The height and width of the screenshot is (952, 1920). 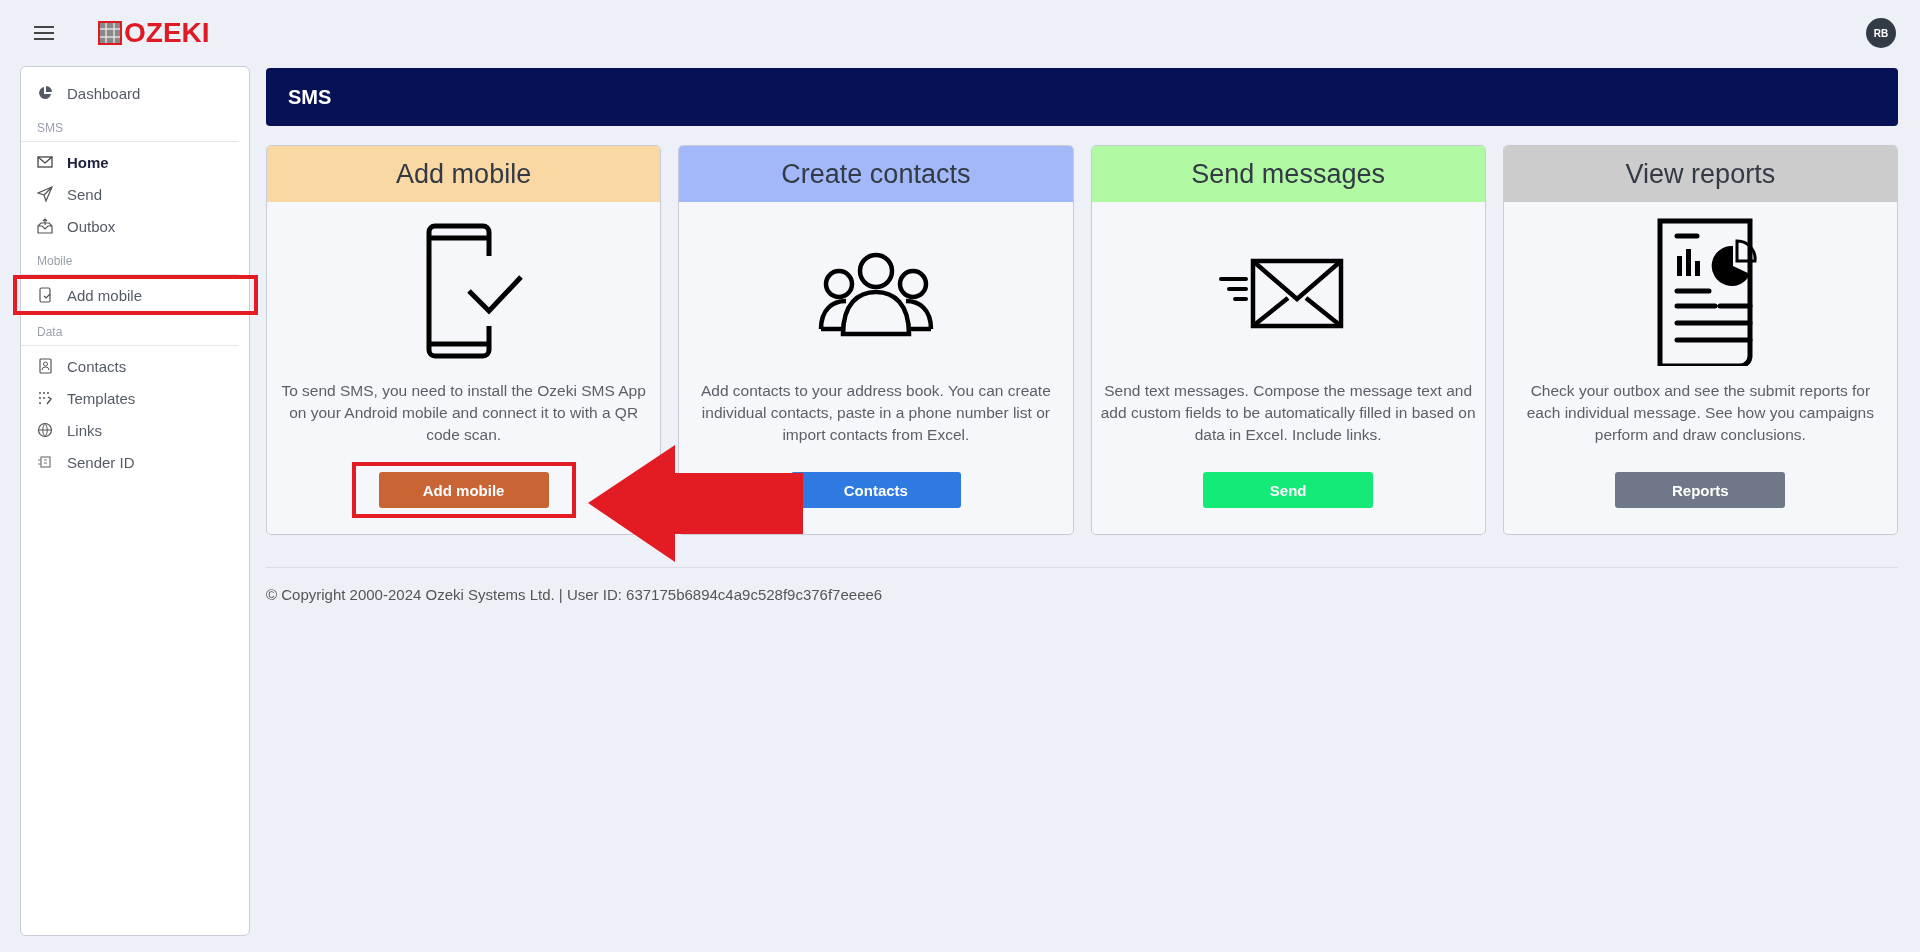 I want to click on sidebar-item: Home, so click(x=135, y=162).